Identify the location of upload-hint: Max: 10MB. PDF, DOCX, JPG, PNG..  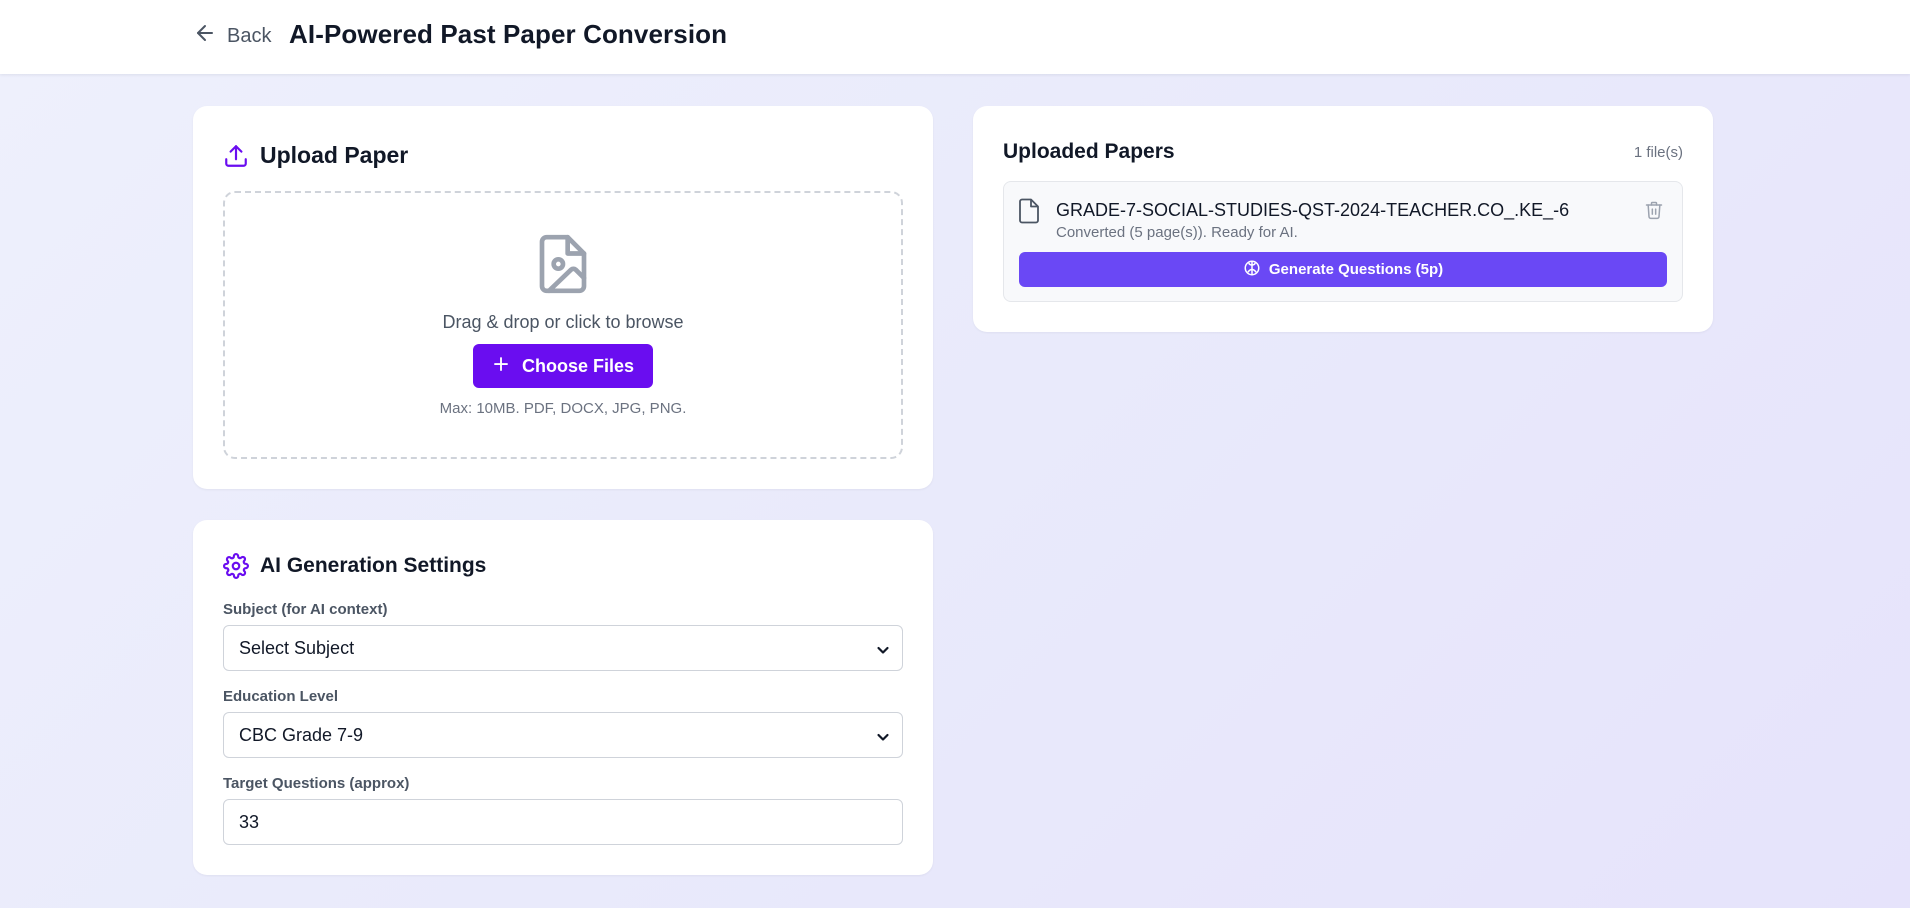
(563, 408).